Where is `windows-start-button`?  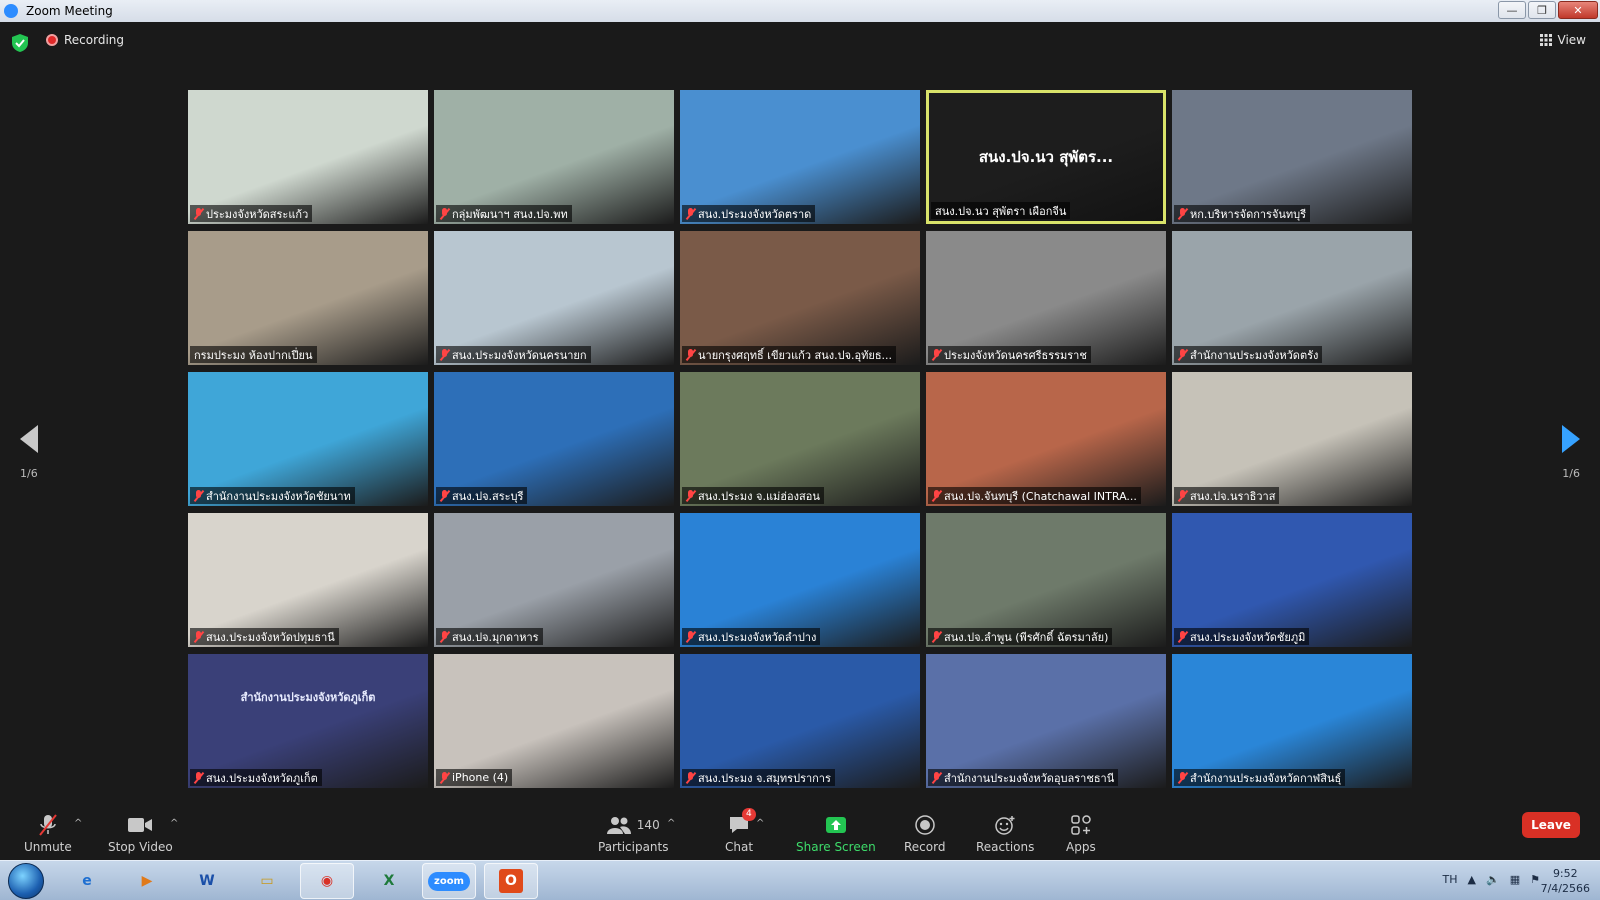
windows-start-button is located at coordinates (26, 881).